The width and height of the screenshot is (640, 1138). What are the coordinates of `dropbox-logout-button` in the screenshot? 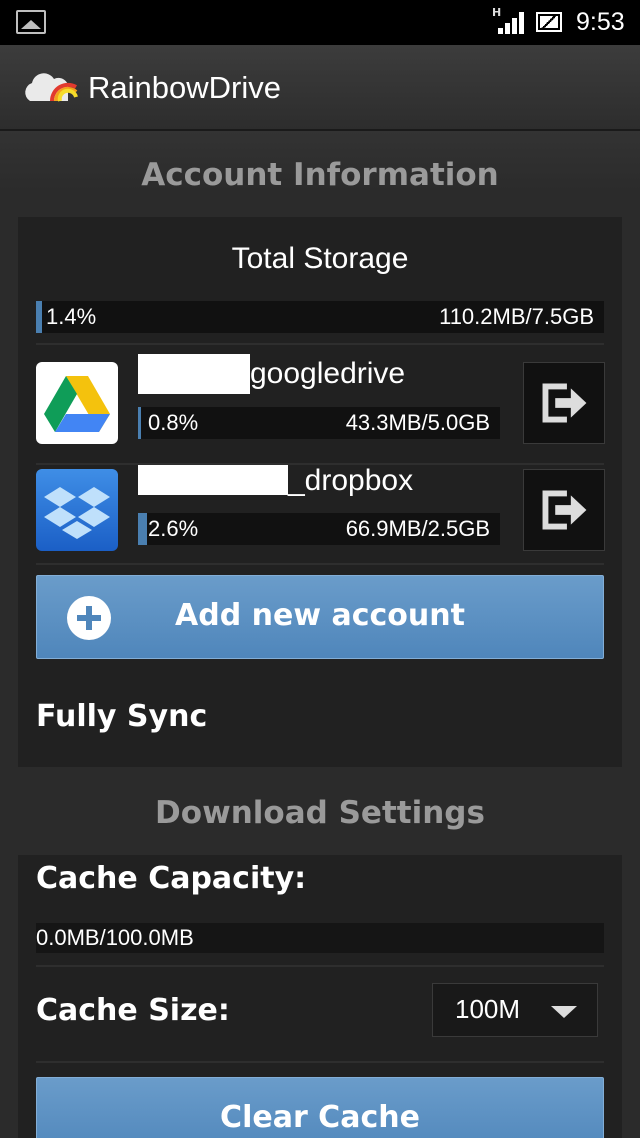 It's located at (564, 510).